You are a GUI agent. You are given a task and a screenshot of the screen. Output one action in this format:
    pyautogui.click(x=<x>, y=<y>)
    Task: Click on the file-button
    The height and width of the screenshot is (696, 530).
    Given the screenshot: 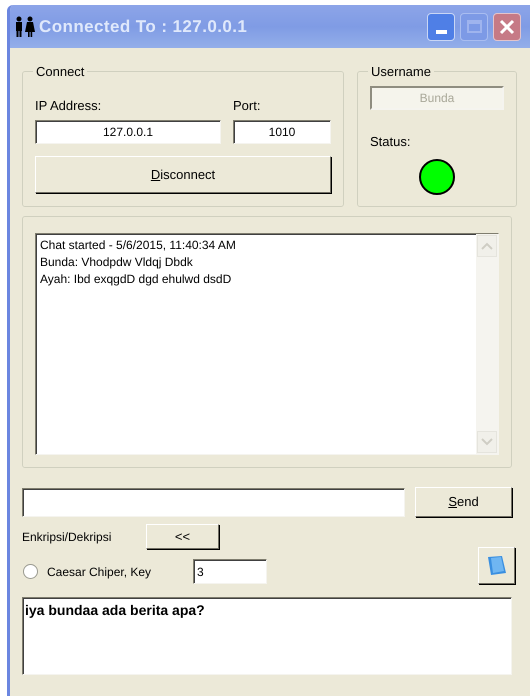 What is the action you would take?
    pyautogui.click(x=496, y=565)
    